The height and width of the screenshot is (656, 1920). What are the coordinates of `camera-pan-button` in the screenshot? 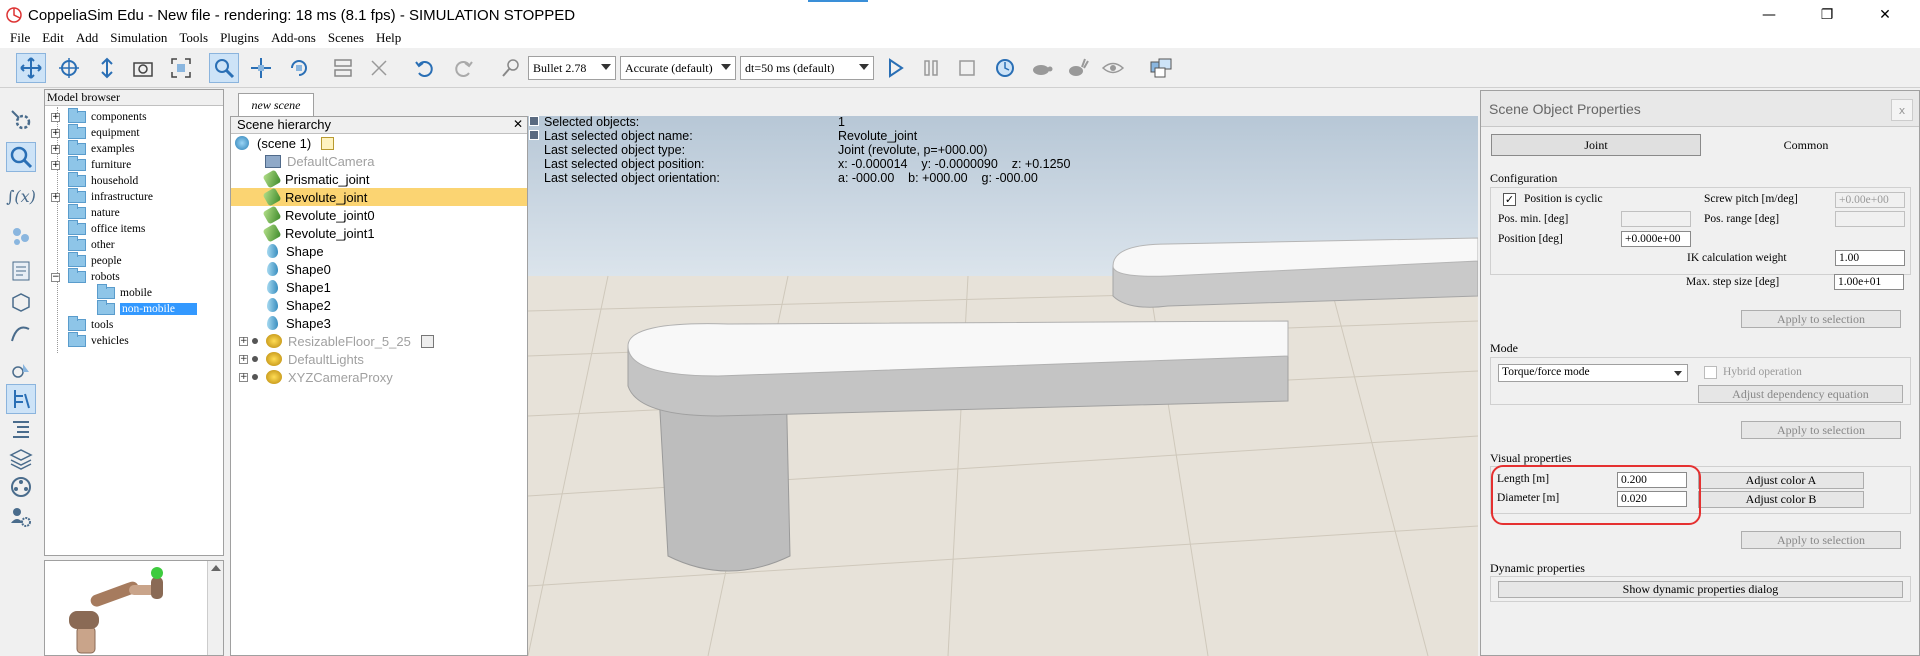 It's located at (31, 68).